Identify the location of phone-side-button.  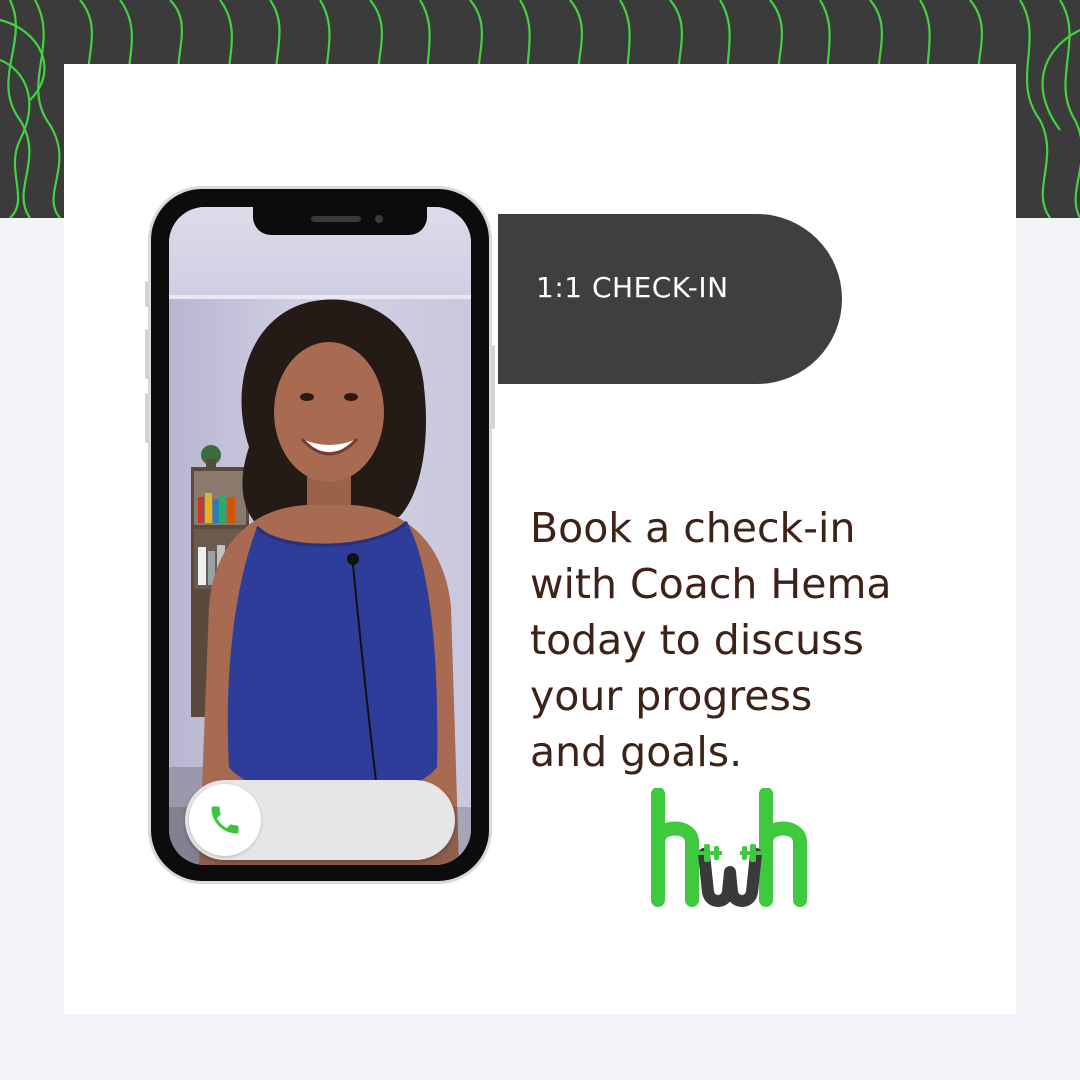
(147, 294).